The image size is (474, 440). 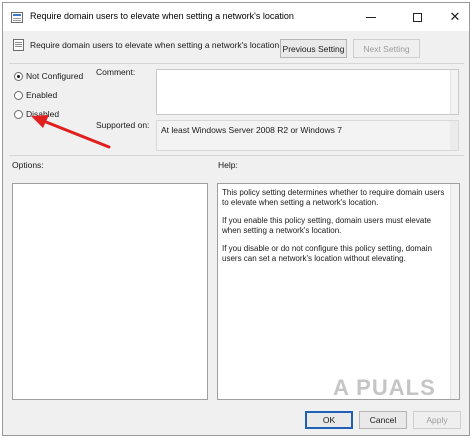 What do you see at coordinates (454, 291) in the screenshot?
I see `help-scrollbar` at bounding box center [454, 291].